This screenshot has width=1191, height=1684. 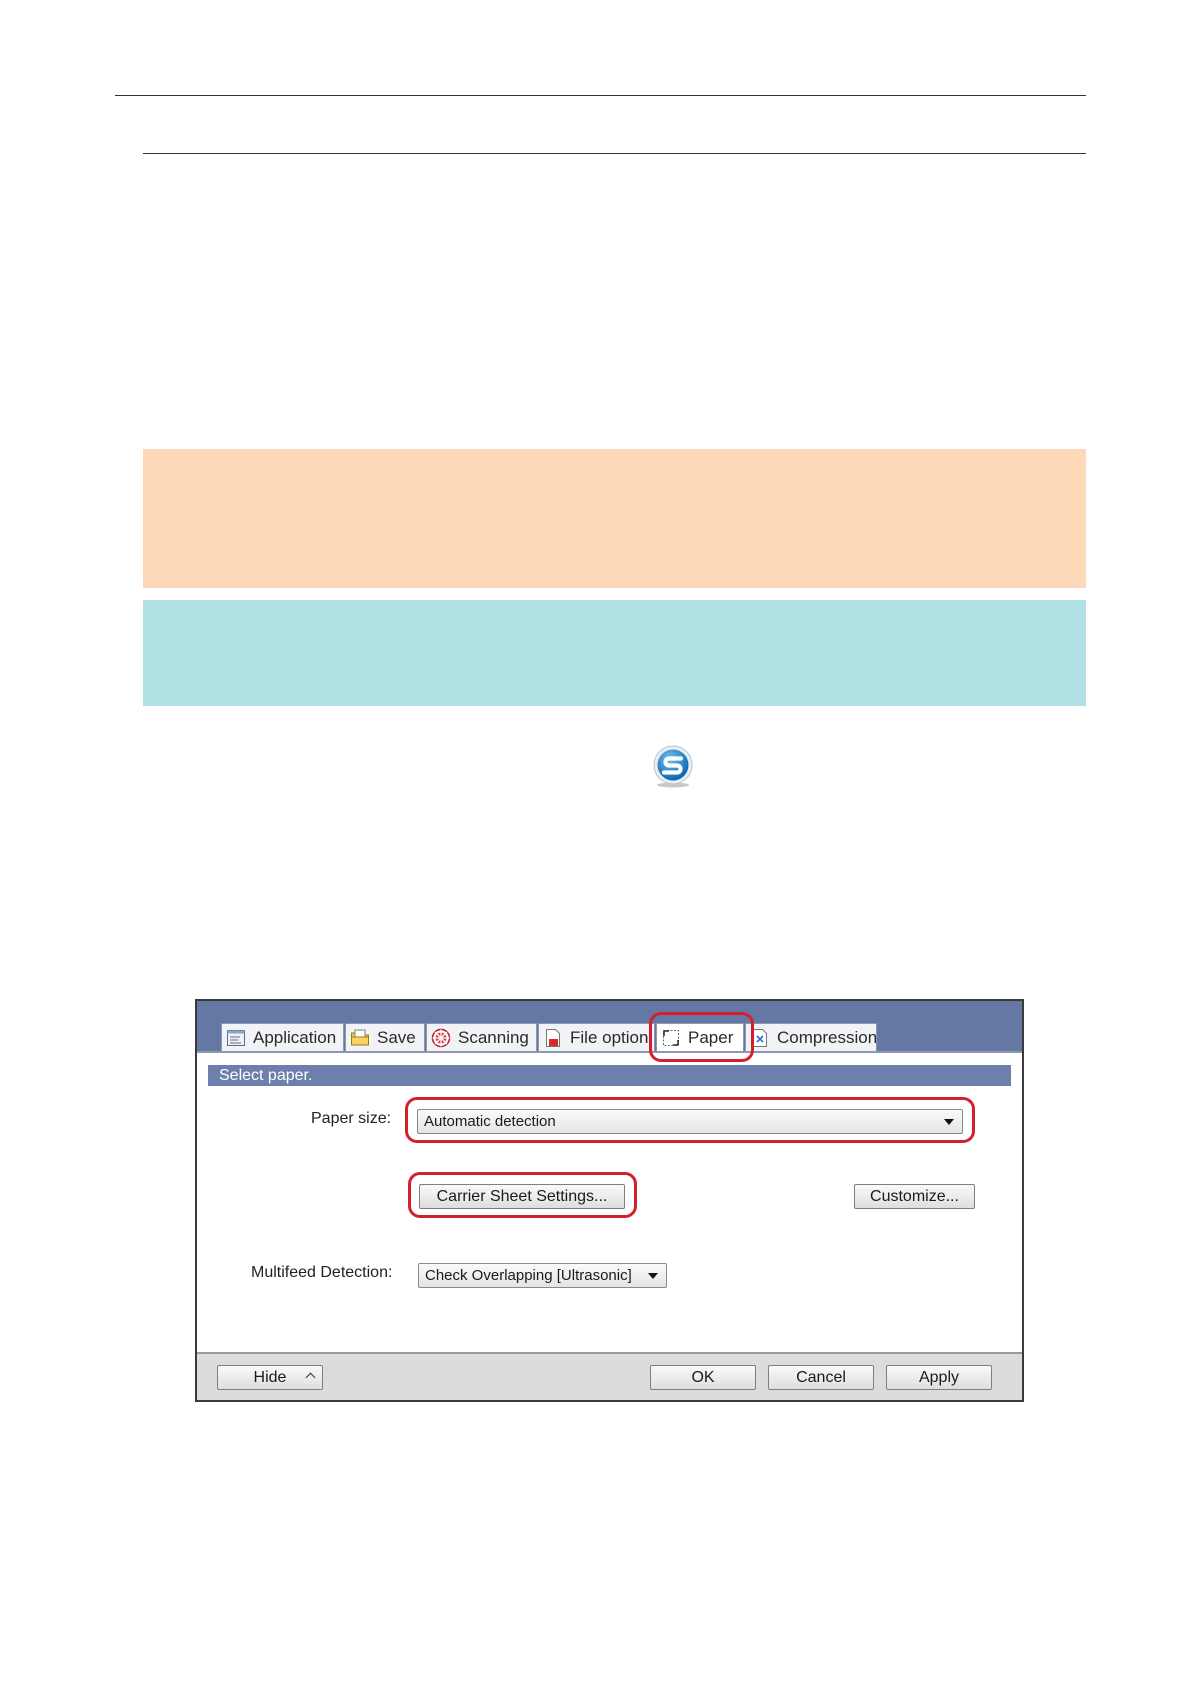 I want to click on folder-icon, so click(x=360, y=1037).